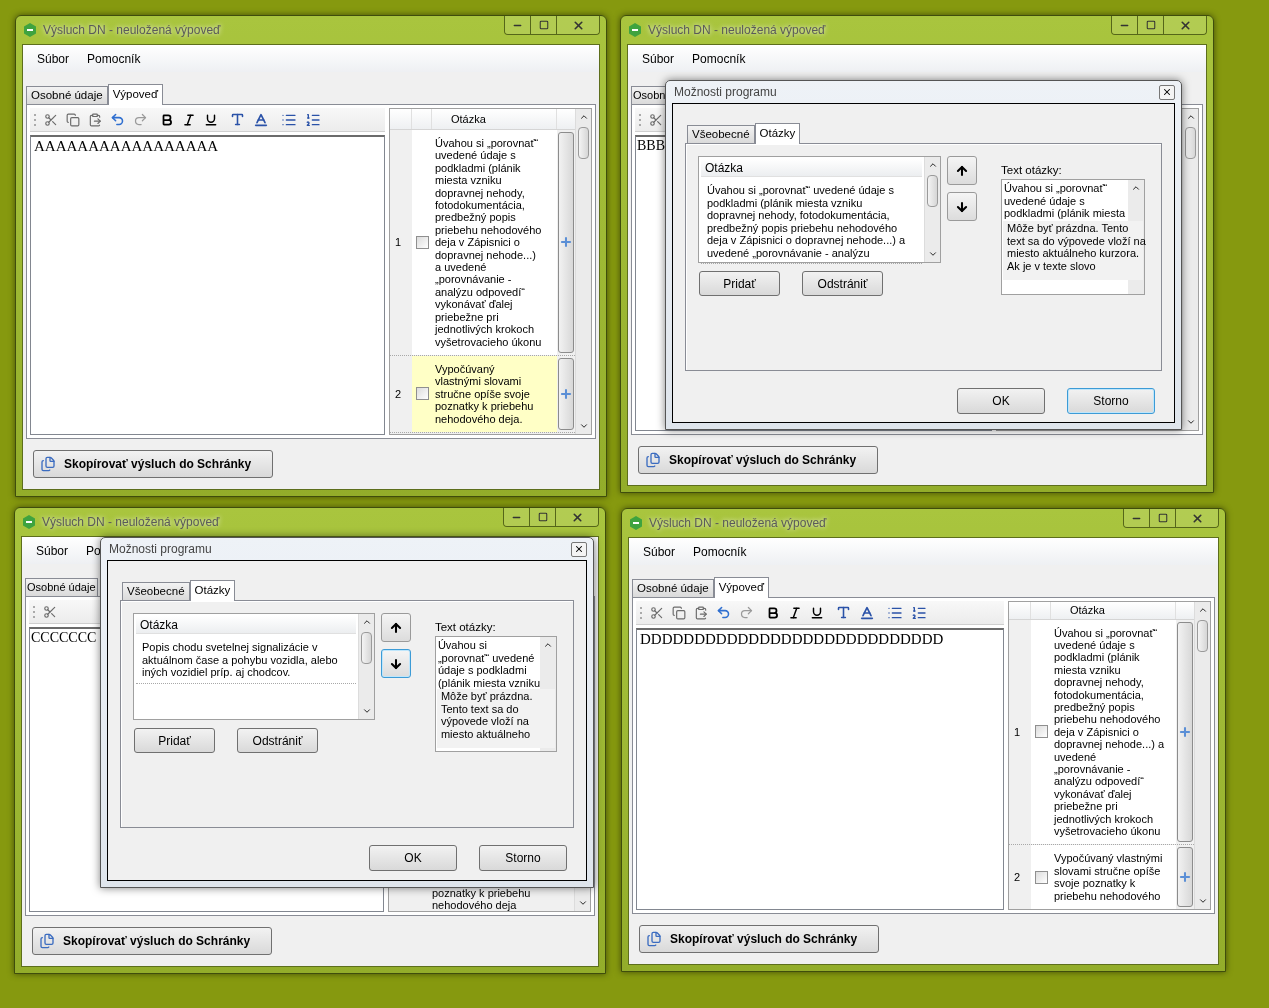  I want to click on question-text: poznatky k priebehu nehodového deja, so click(482, 899).